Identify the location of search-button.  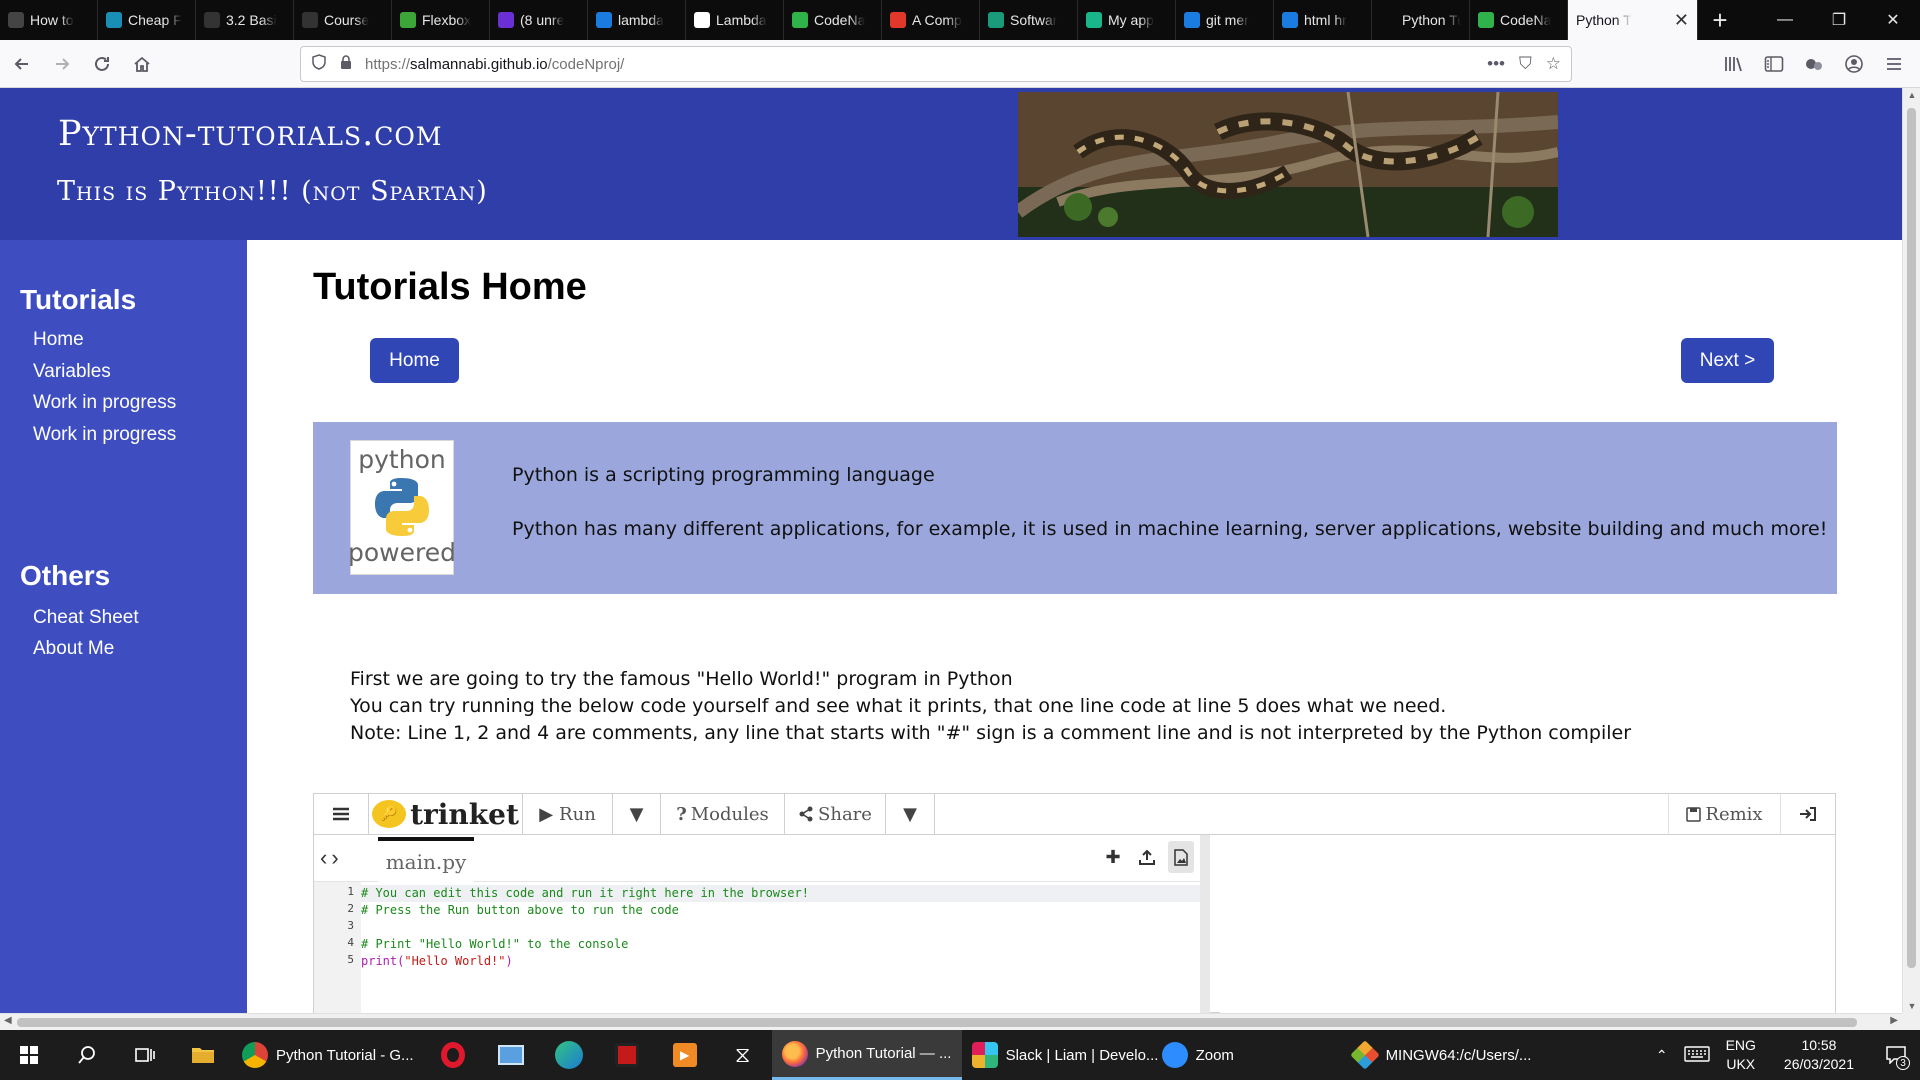
(87, 1055).